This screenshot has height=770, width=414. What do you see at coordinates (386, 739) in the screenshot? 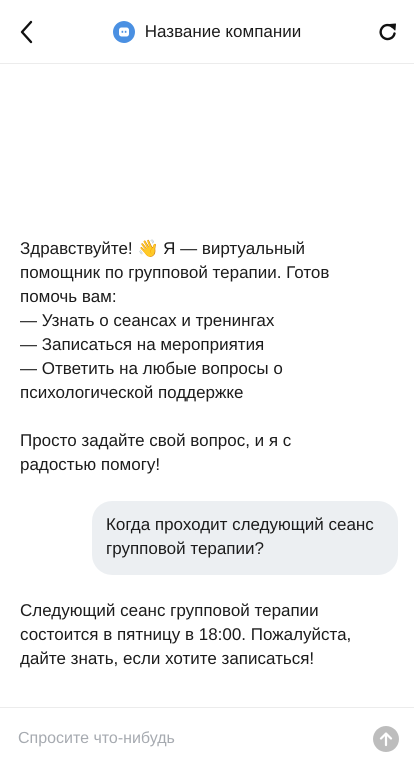
I see `arrow-up-icon` at bounding box center [386, 739].